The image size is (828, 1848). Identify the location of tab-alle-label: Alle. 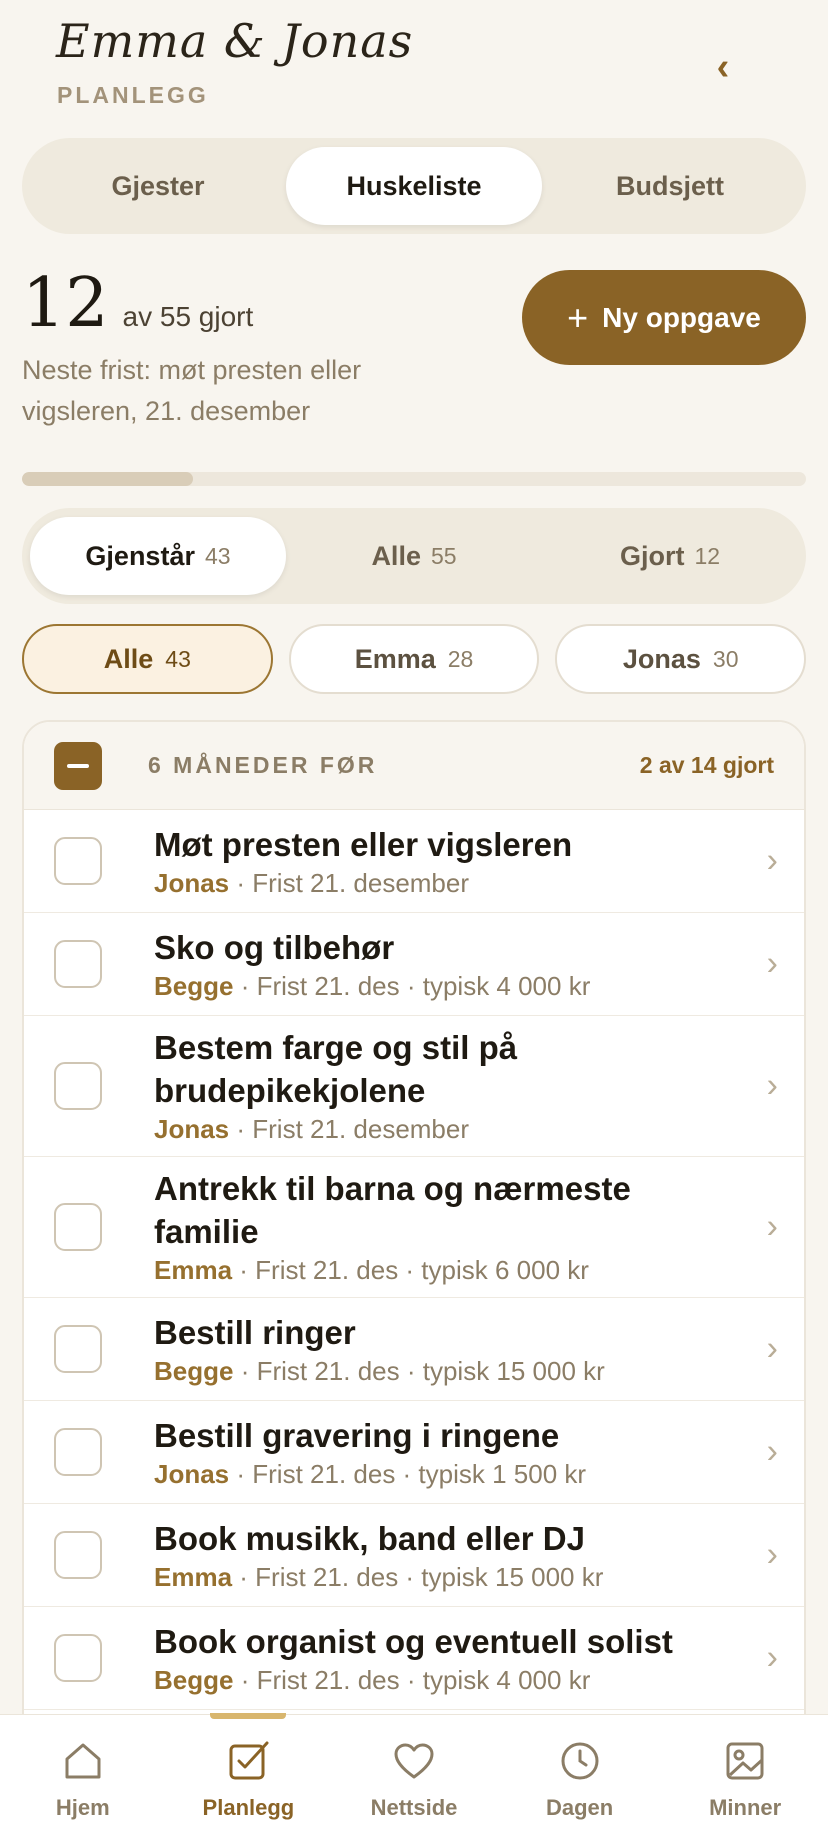
(396, 555).